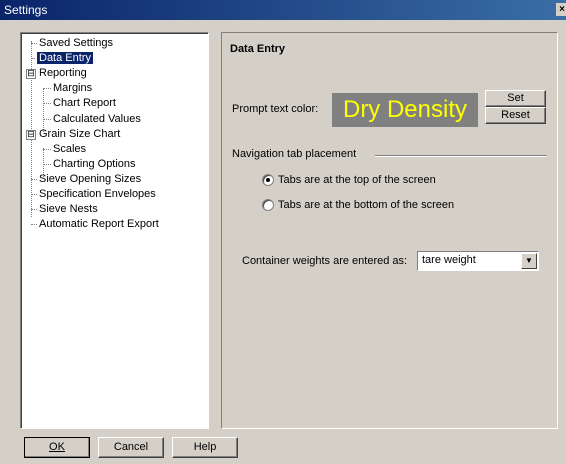  Describe the element at coordinates (275, 109) in the screenshot. I see `prompt-text-color-label: Prompt text color:` at that location.